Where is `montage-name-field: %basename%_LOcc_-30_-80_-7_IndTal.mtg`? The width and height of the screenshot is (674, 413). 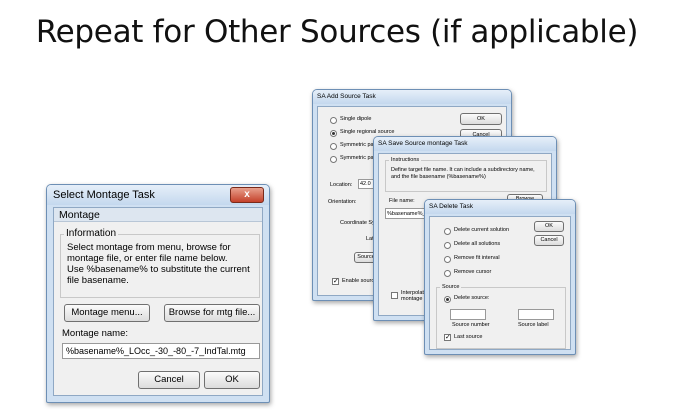
montage-name-field: %basename%_LOcc_-30_-80_-7_IndTal.mtg is located at coordinates (161, 351).